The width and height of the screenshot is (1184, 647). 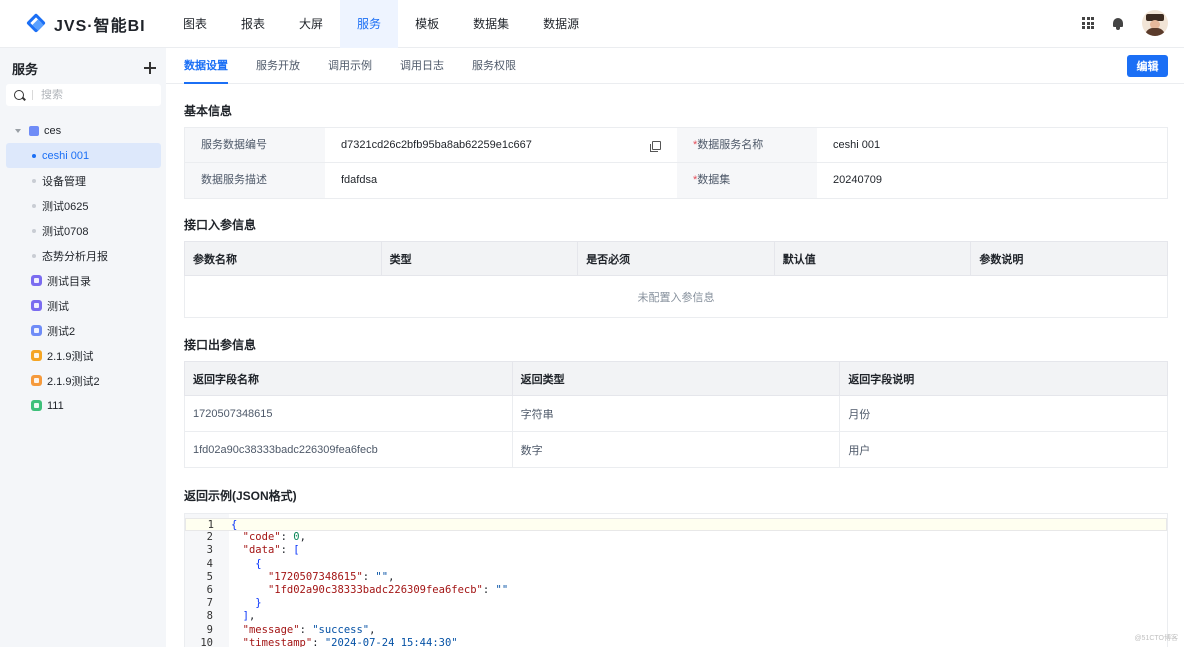 I want to click on app-logo: JVS·智能BI, so click(x=86, y=24).